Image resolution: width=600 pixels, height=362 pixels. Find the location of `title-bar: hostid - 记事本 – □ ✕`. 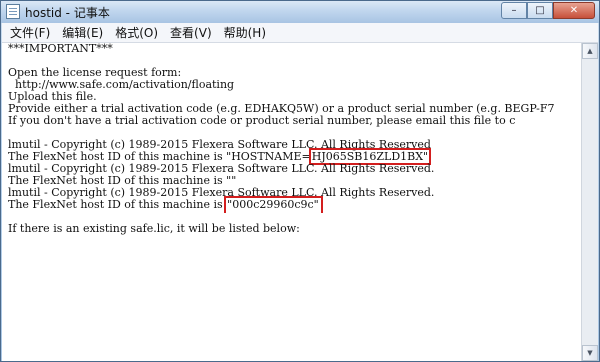

title-bar: hostid - 记事本 – □ ✕ is located at coordinates (300, 12).